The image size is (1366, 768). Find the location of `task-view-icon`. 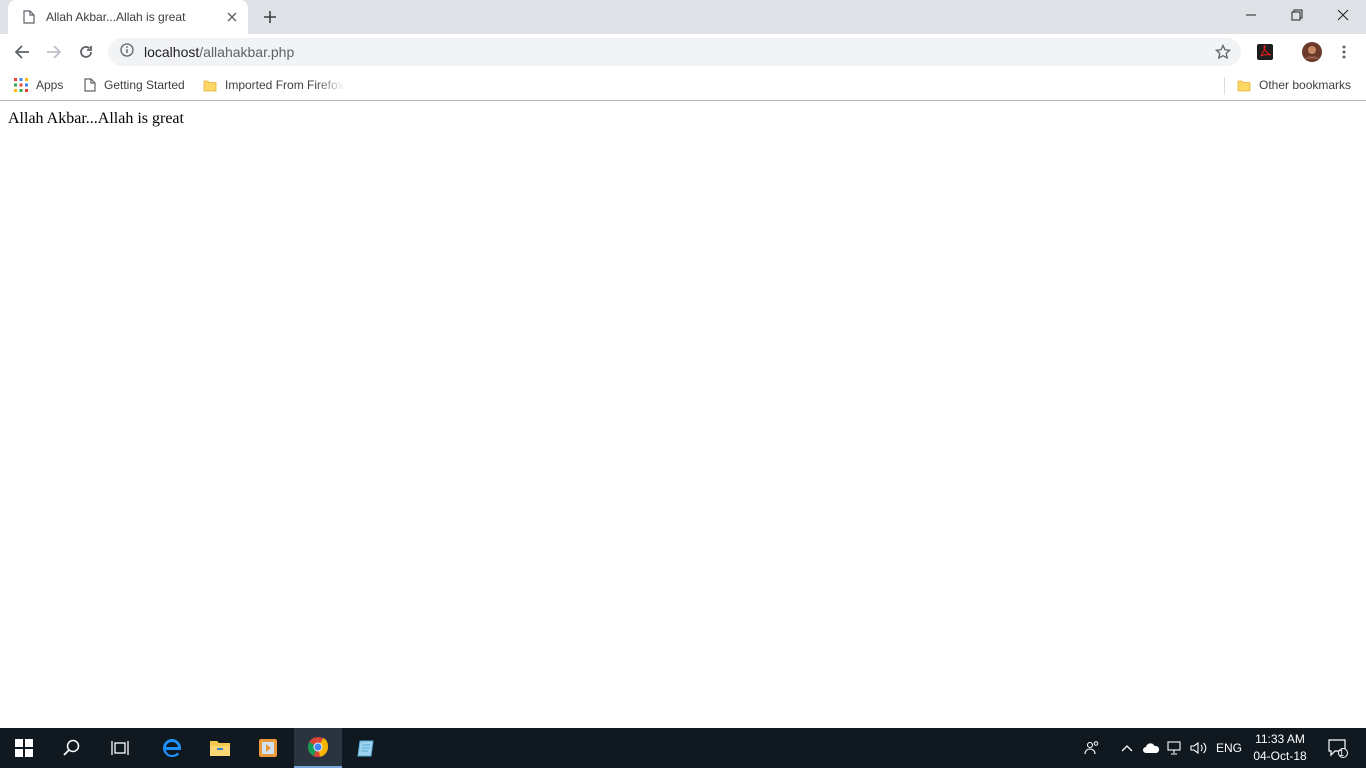

task-view-icon is located at coordinates (120, 748).